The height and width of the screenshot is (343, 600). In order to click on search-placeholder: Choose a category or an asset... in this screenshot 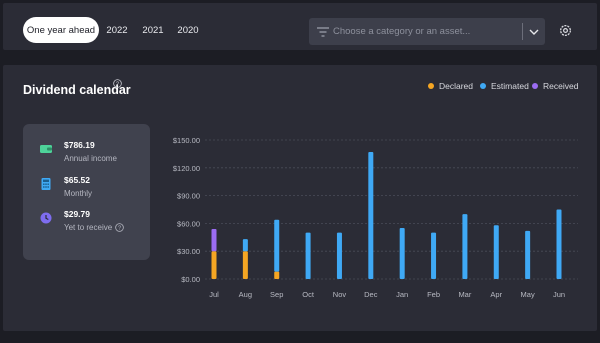, I will do `click(402, 31)`.